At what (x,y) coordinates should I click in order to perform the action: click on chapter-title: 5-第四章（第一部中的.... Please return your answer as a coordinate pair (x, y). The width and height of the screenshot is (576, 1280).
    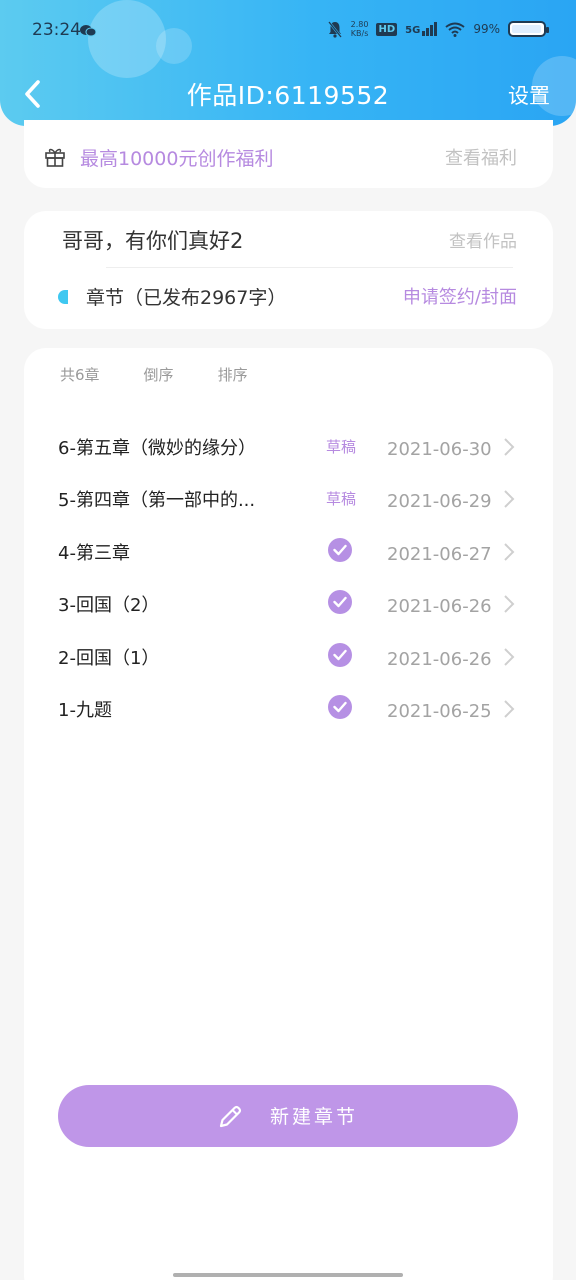
    Looking at the image, I should click on (157, 501).